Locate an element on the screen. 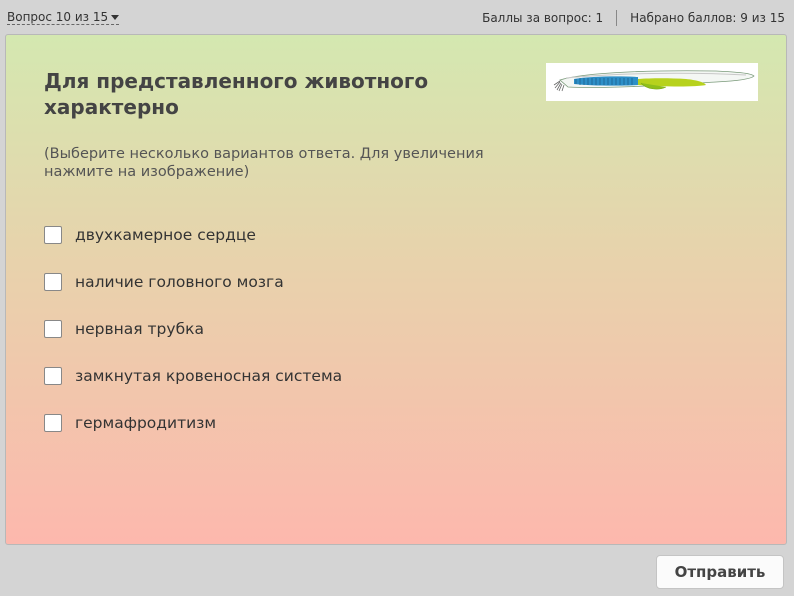  option-3: нервная трубка is located at coordinates (193, 328).